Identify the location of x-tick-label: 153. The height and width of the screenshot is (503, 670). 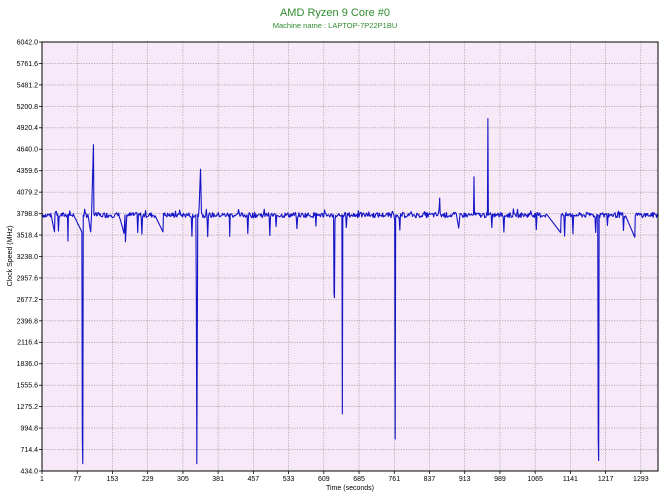
(113, 479).